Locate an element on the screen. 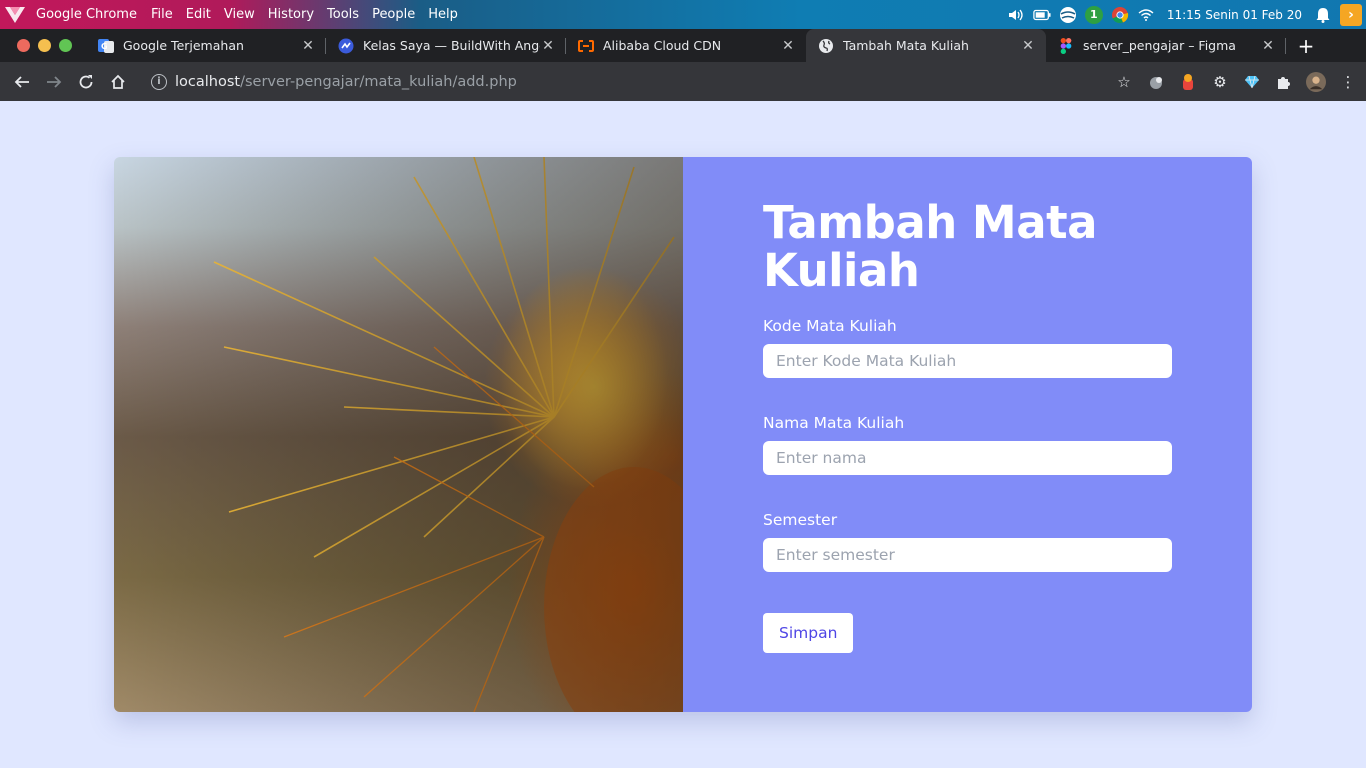 The image size is (1366, 768). close-window-button is located at coordinates (23, 45).